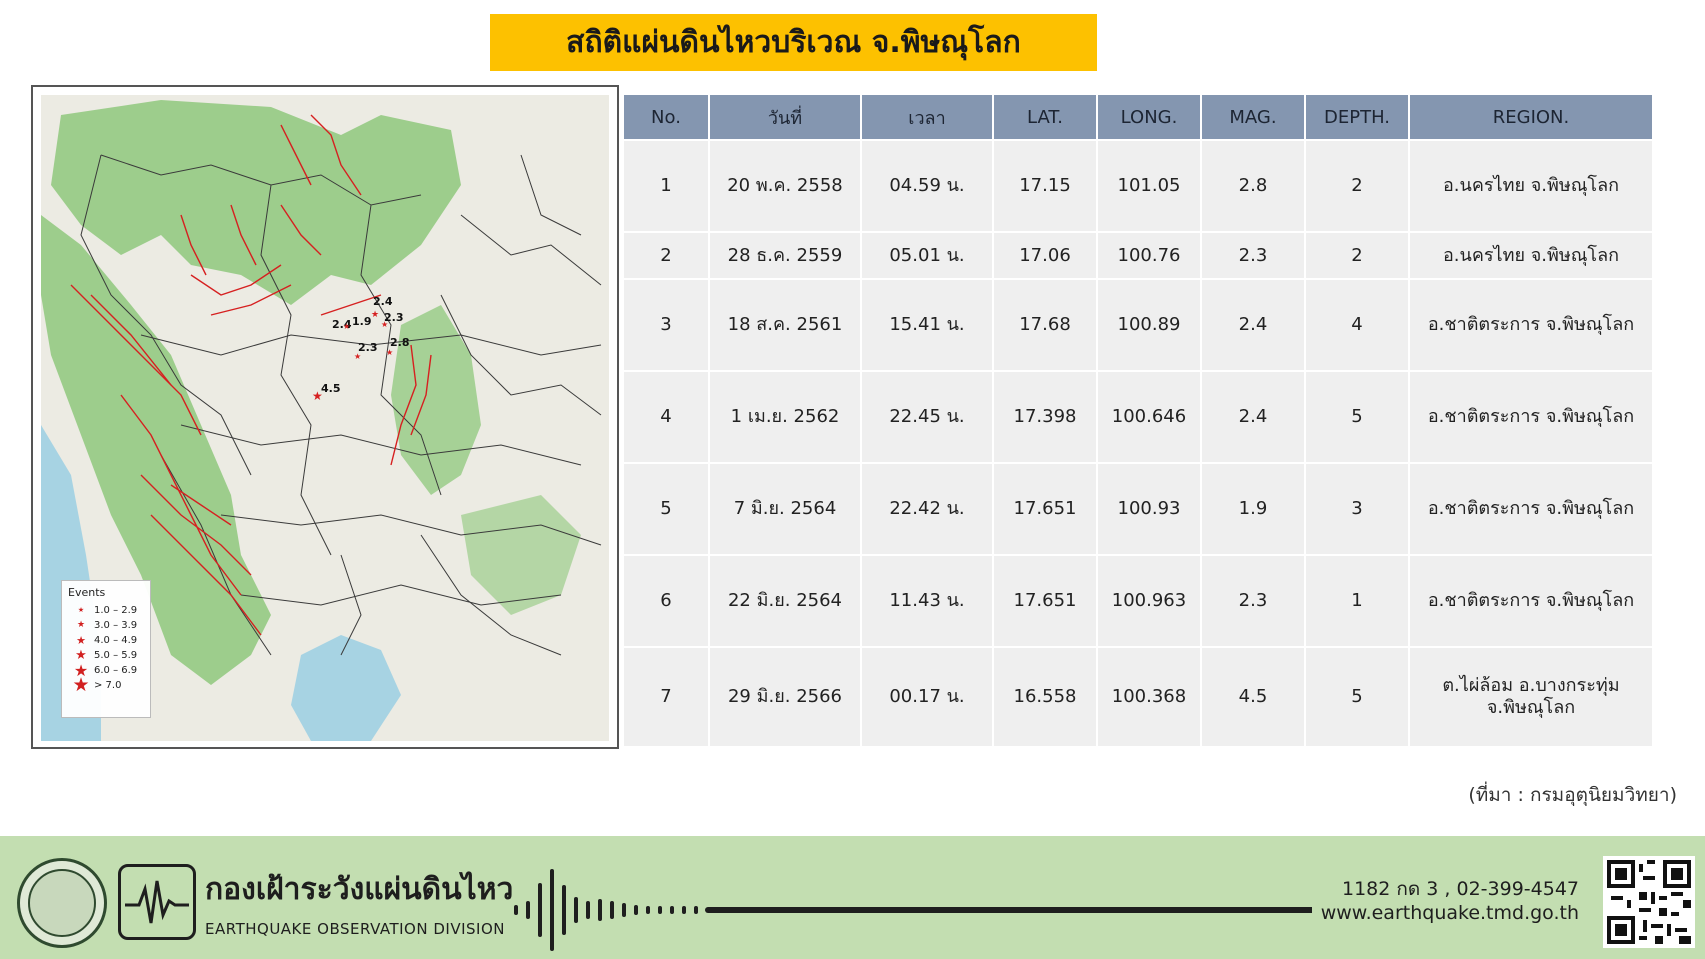 The width and height of the screenshot is (1705, 959). Describe the element at coordinates (1045, 417) in the screenshot. I see `cell: 17.398` at that location.